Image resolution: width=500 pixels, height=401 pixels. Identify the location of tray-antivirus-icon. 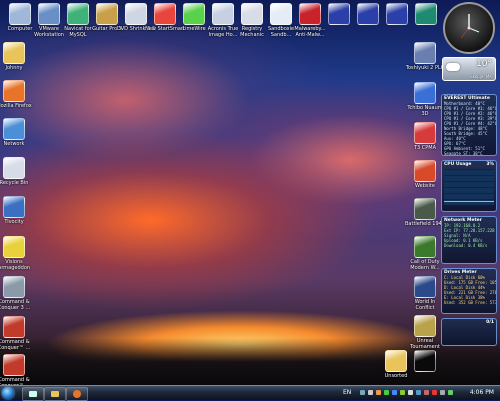
(434, 392).